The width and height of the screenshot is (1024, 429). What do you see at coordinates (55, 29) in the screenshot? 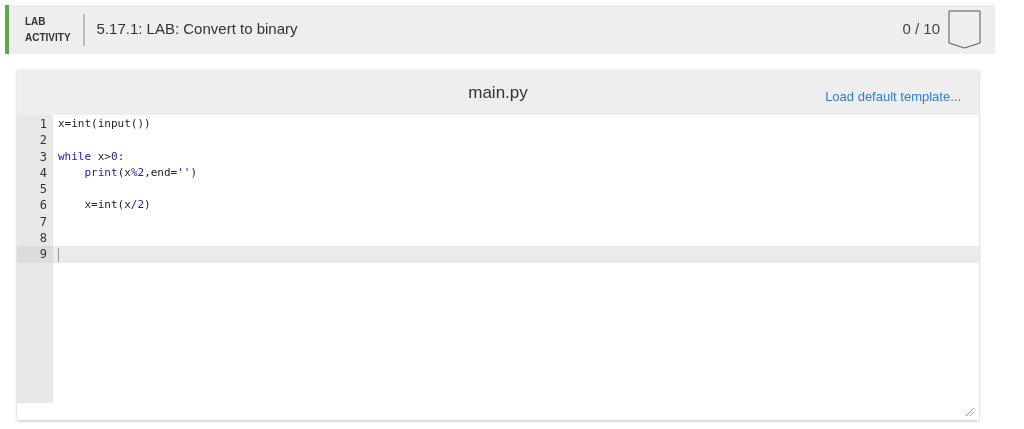
I see `lab-activity-label: LAB ACTIVITY` at bounding box center [55, 29].